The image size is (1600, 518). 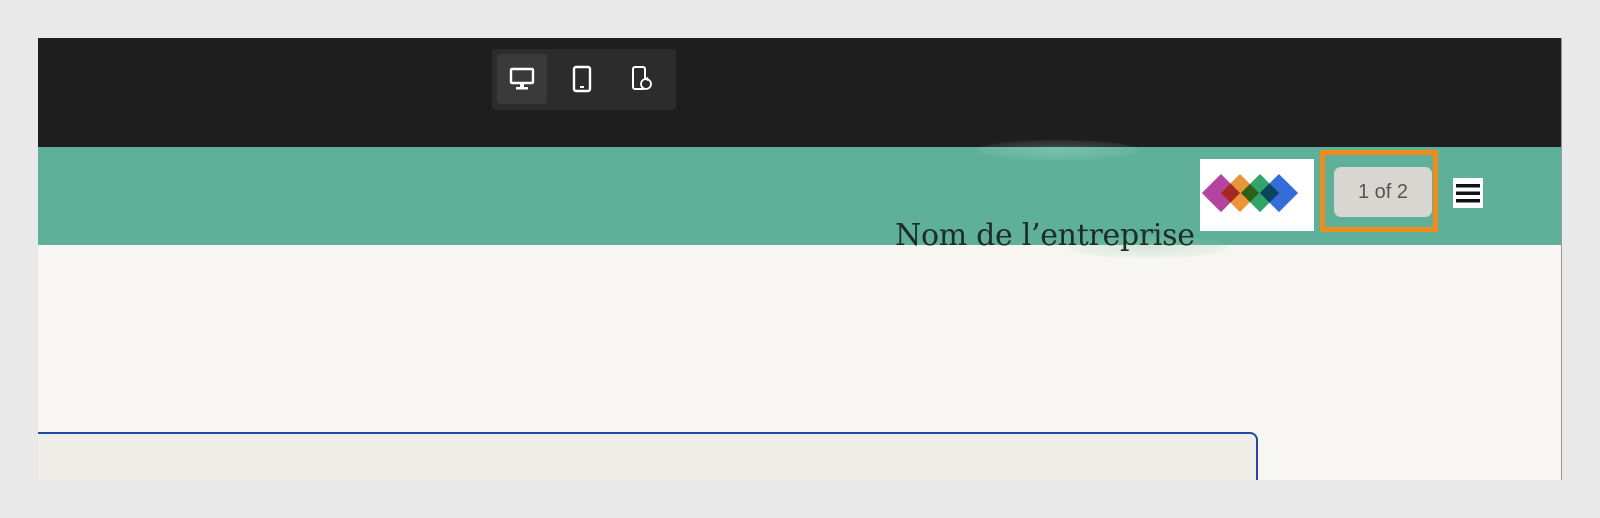 I want to click on logo-diamonds-icon, so click(x=1250, y=193).